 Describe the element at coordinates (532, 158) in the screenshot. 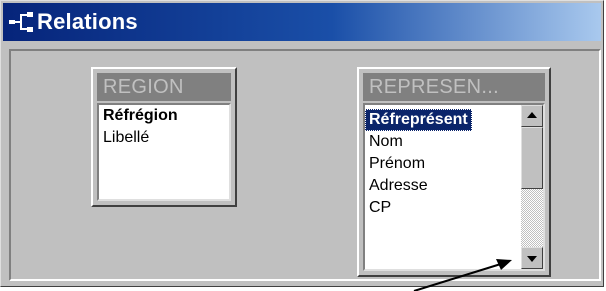

I see `scroll-thumb` at that location.